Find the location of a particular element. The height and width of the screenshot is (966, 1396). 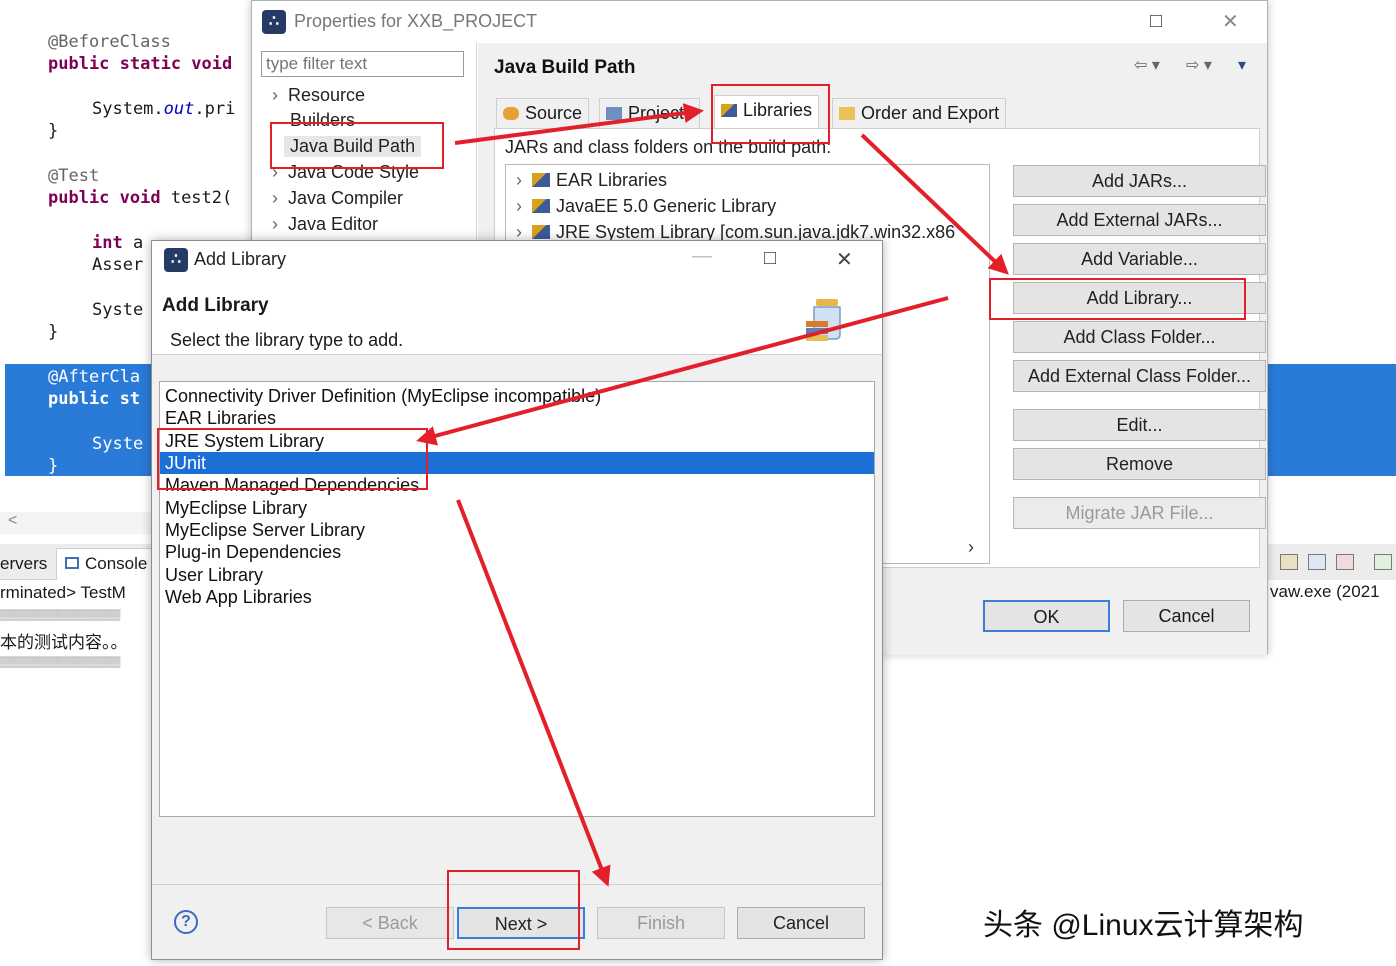

minimize-icon: — is located at coordinates (702, 256).